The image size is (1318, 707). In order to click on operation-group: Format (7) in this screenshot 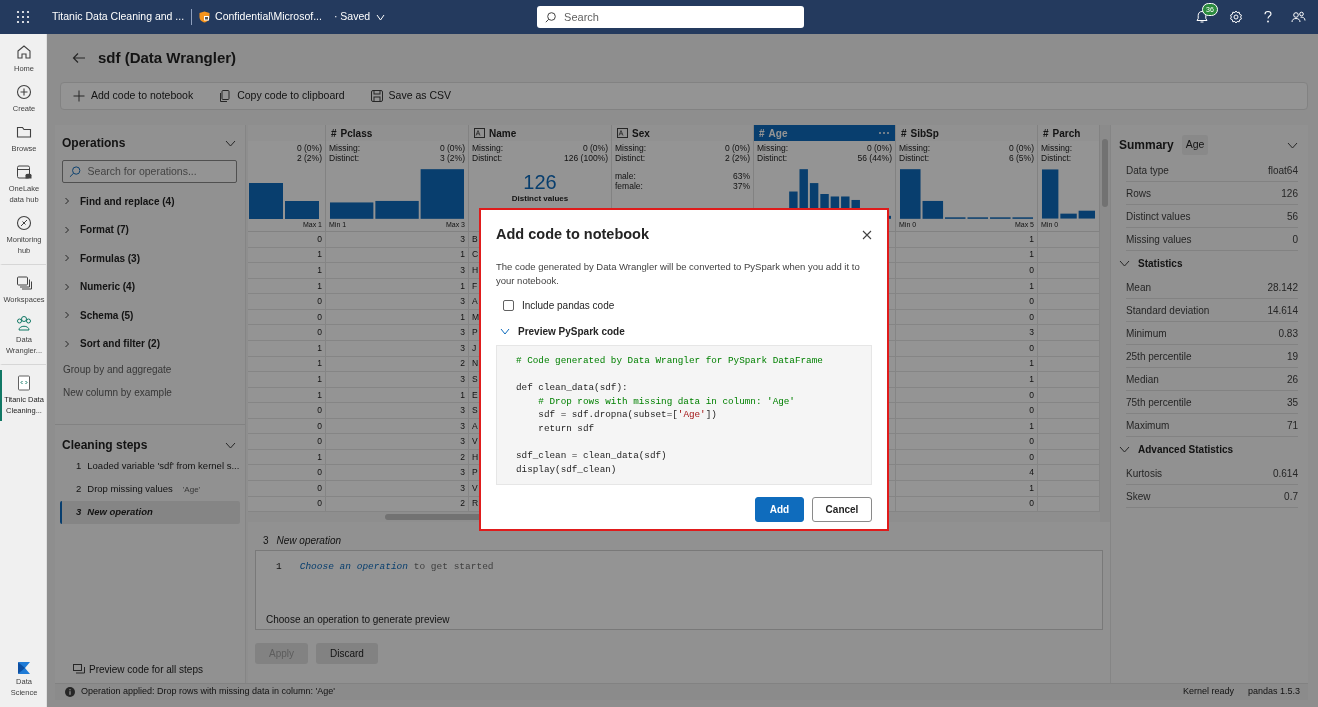, I will do `click(150, 229)`.